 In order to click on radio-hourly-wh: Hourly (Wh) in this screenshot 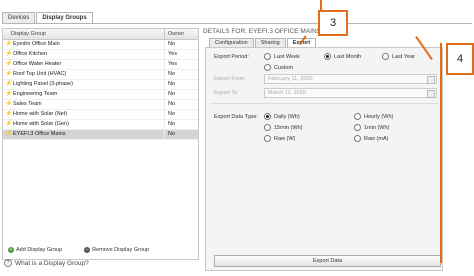, I will do `click(373, 116)`.